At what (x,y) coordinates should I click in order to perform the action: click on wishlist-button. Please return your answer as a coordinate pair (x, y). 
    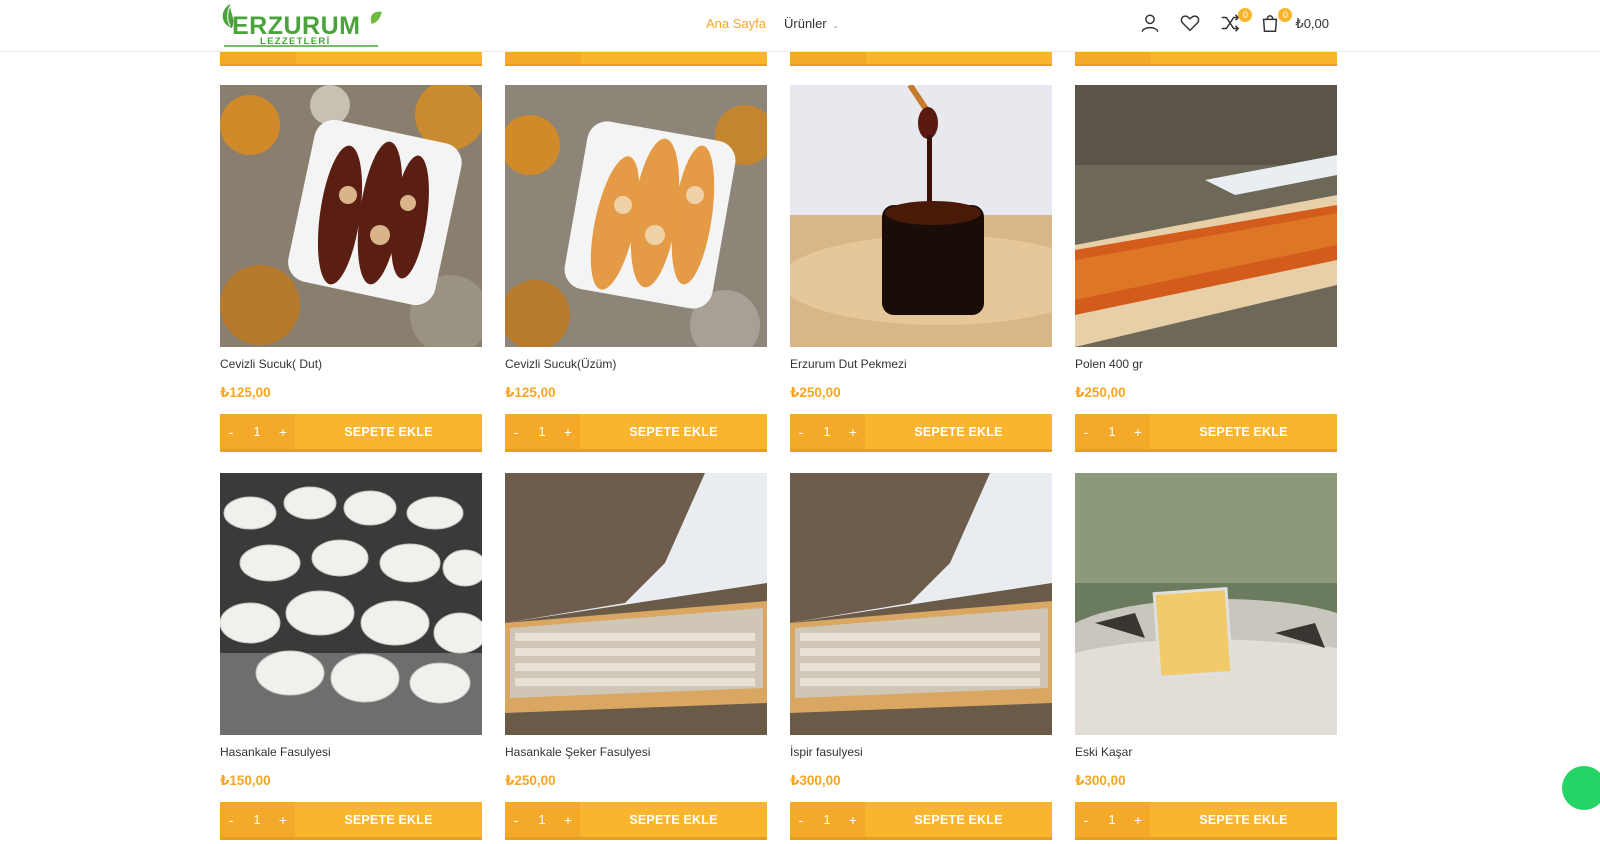
    Looking at the image, I should click on (1191, 24).